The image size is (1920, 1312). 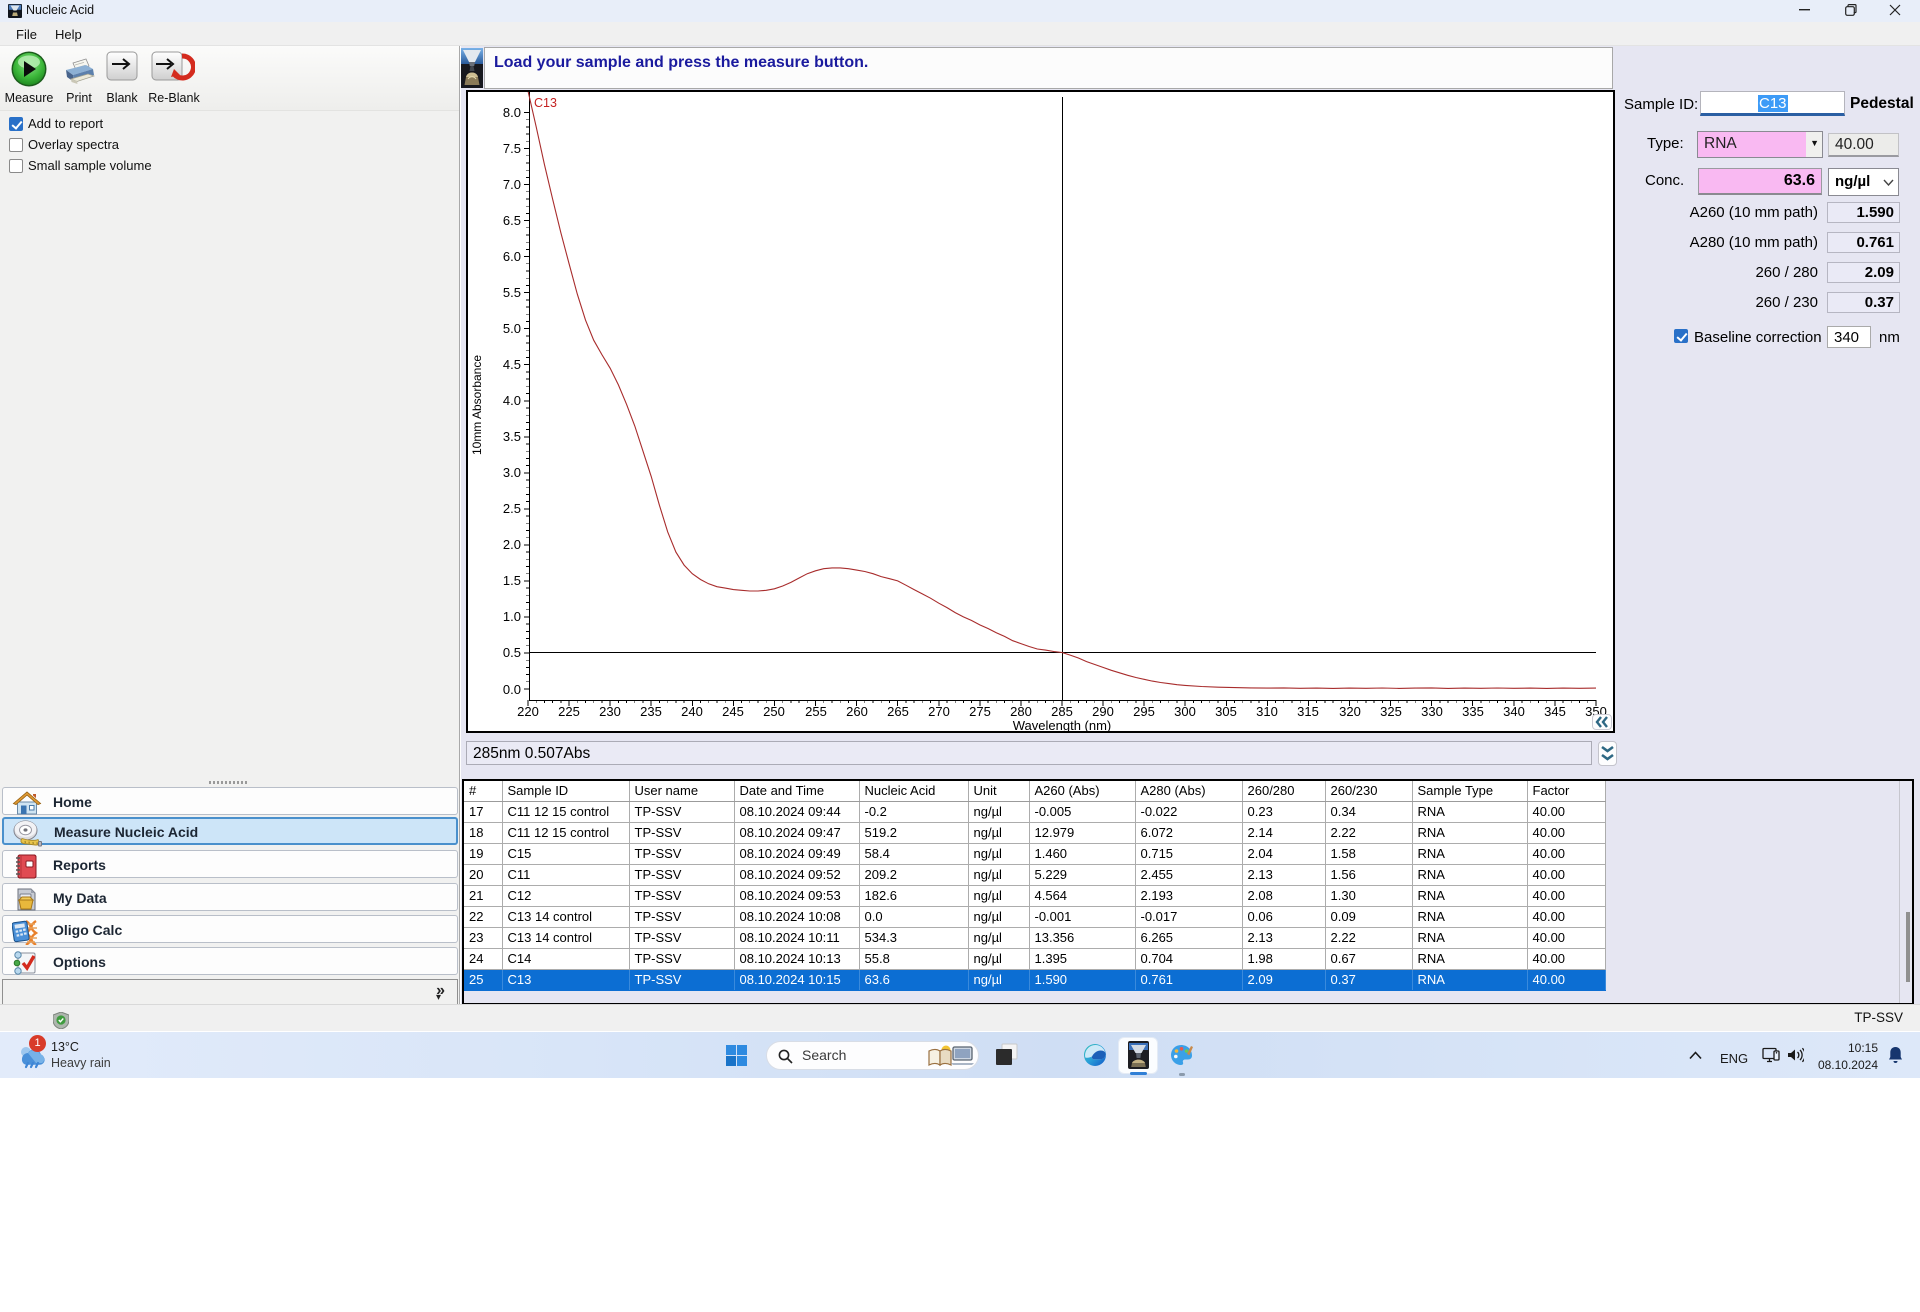 I want to click on svg-text: 285, so click(x=1062, y=711).